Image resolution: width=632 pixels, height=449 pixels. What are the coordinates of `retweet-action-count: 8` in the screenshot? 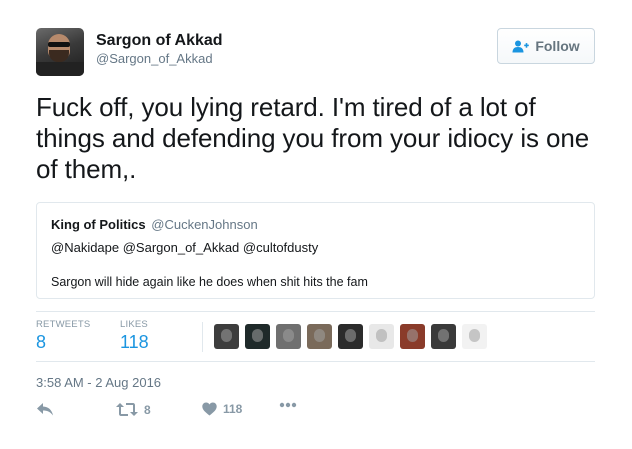 It's located at (147, 409).